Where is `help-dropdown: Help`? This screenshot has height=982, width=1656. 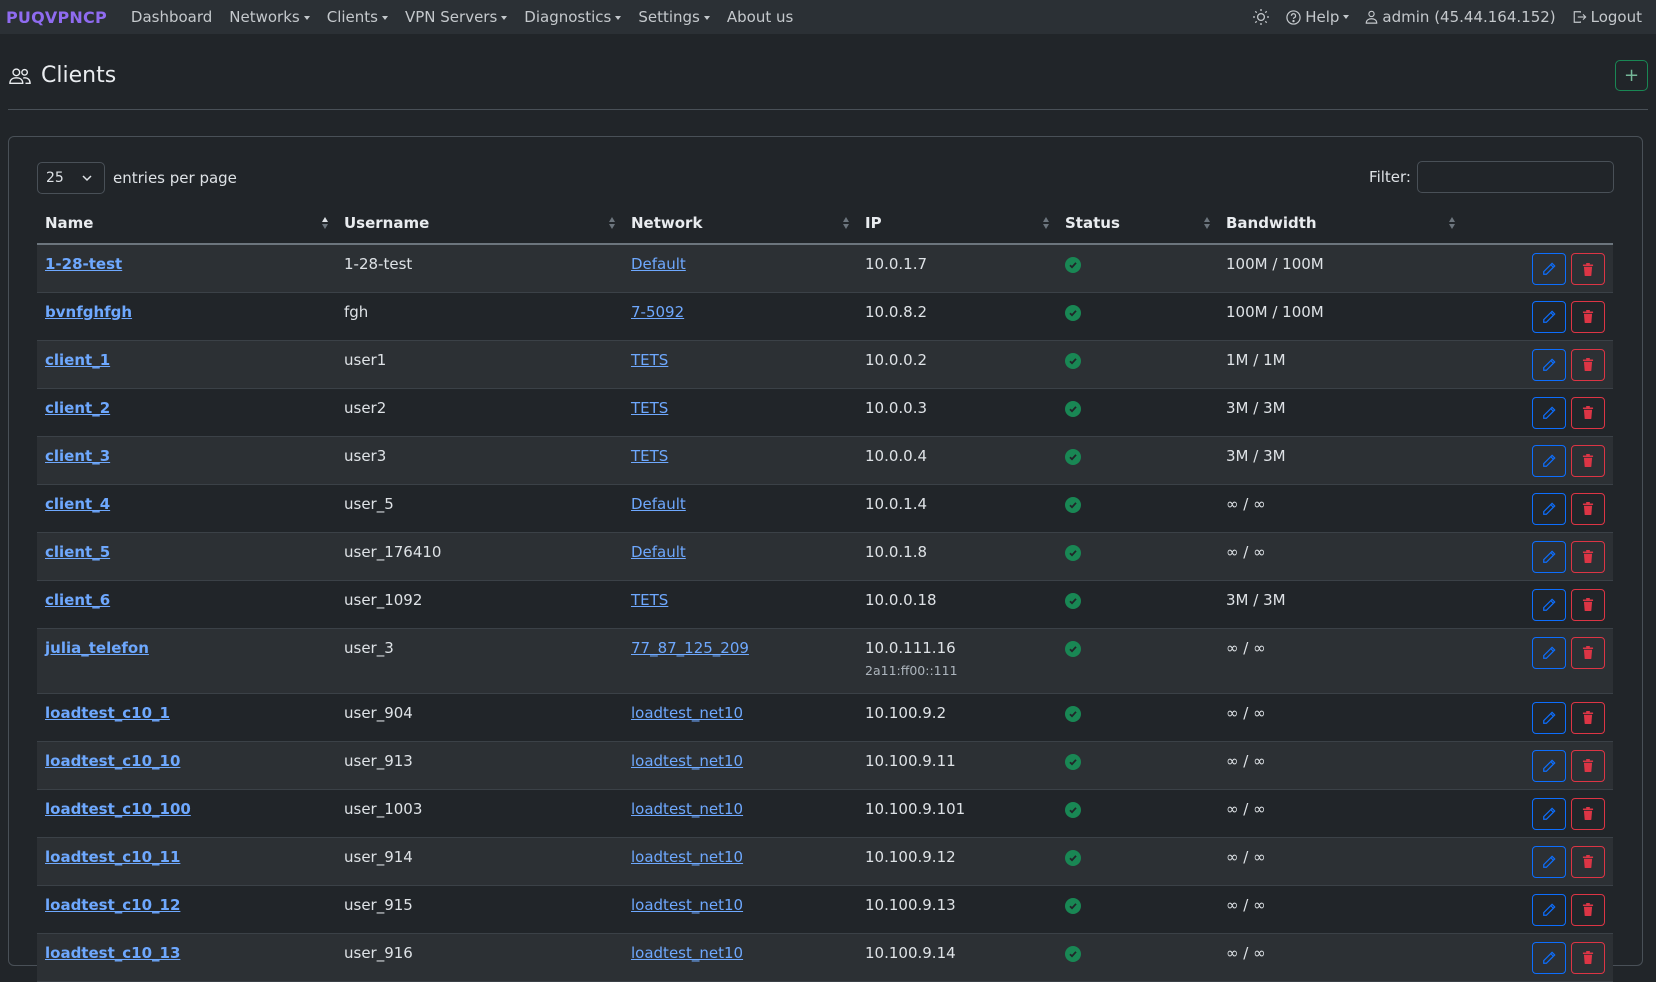 help-dropdown: Help is located at coordinates (1318, 17).